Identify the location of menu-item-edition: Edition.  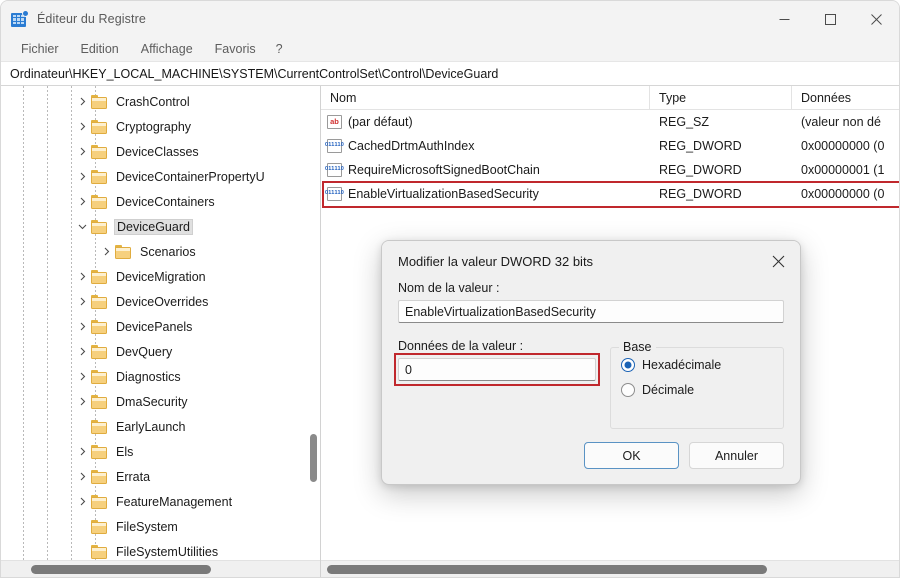
(100, 49).